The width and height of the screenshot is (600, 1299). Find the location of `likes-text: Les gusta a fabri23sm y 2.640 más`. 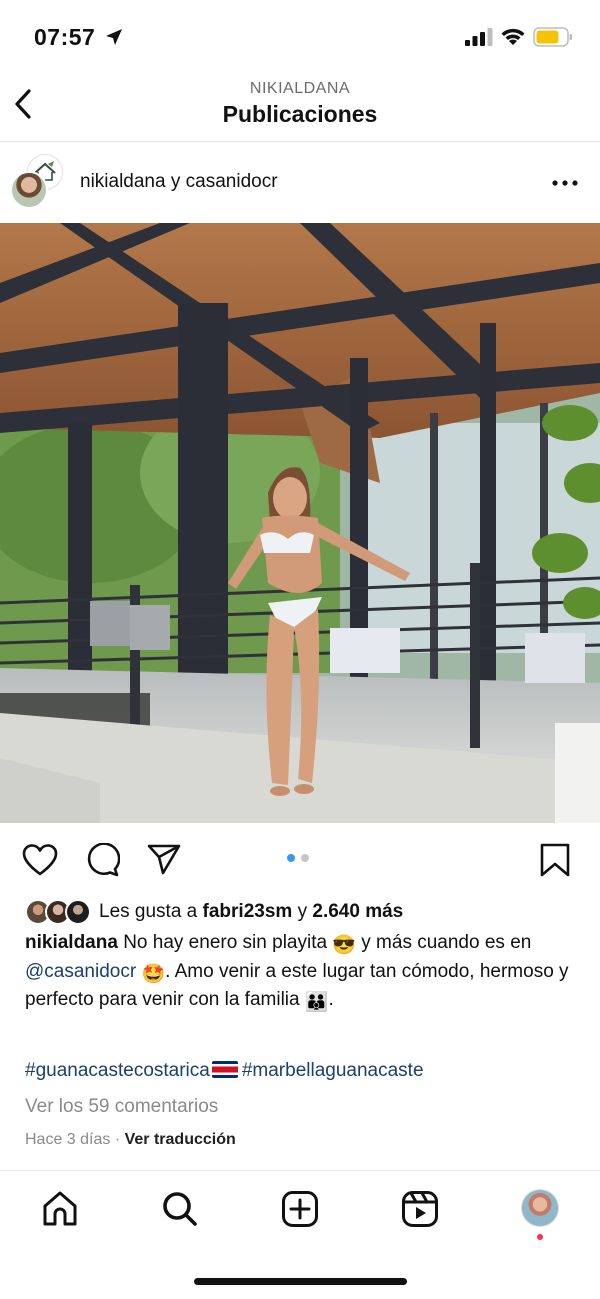

likes-text: Les gusta a fabri23sm y 2.640 más is located at coordinates (251, 912).